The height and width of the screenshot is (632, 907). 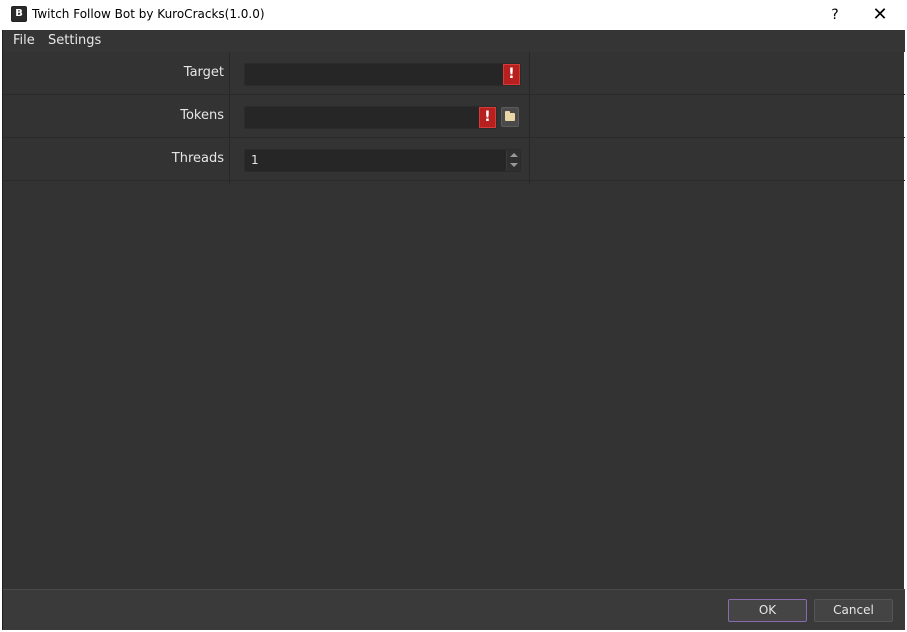 I want to click on menu-settings: Settings, so click(x=74, y=41).